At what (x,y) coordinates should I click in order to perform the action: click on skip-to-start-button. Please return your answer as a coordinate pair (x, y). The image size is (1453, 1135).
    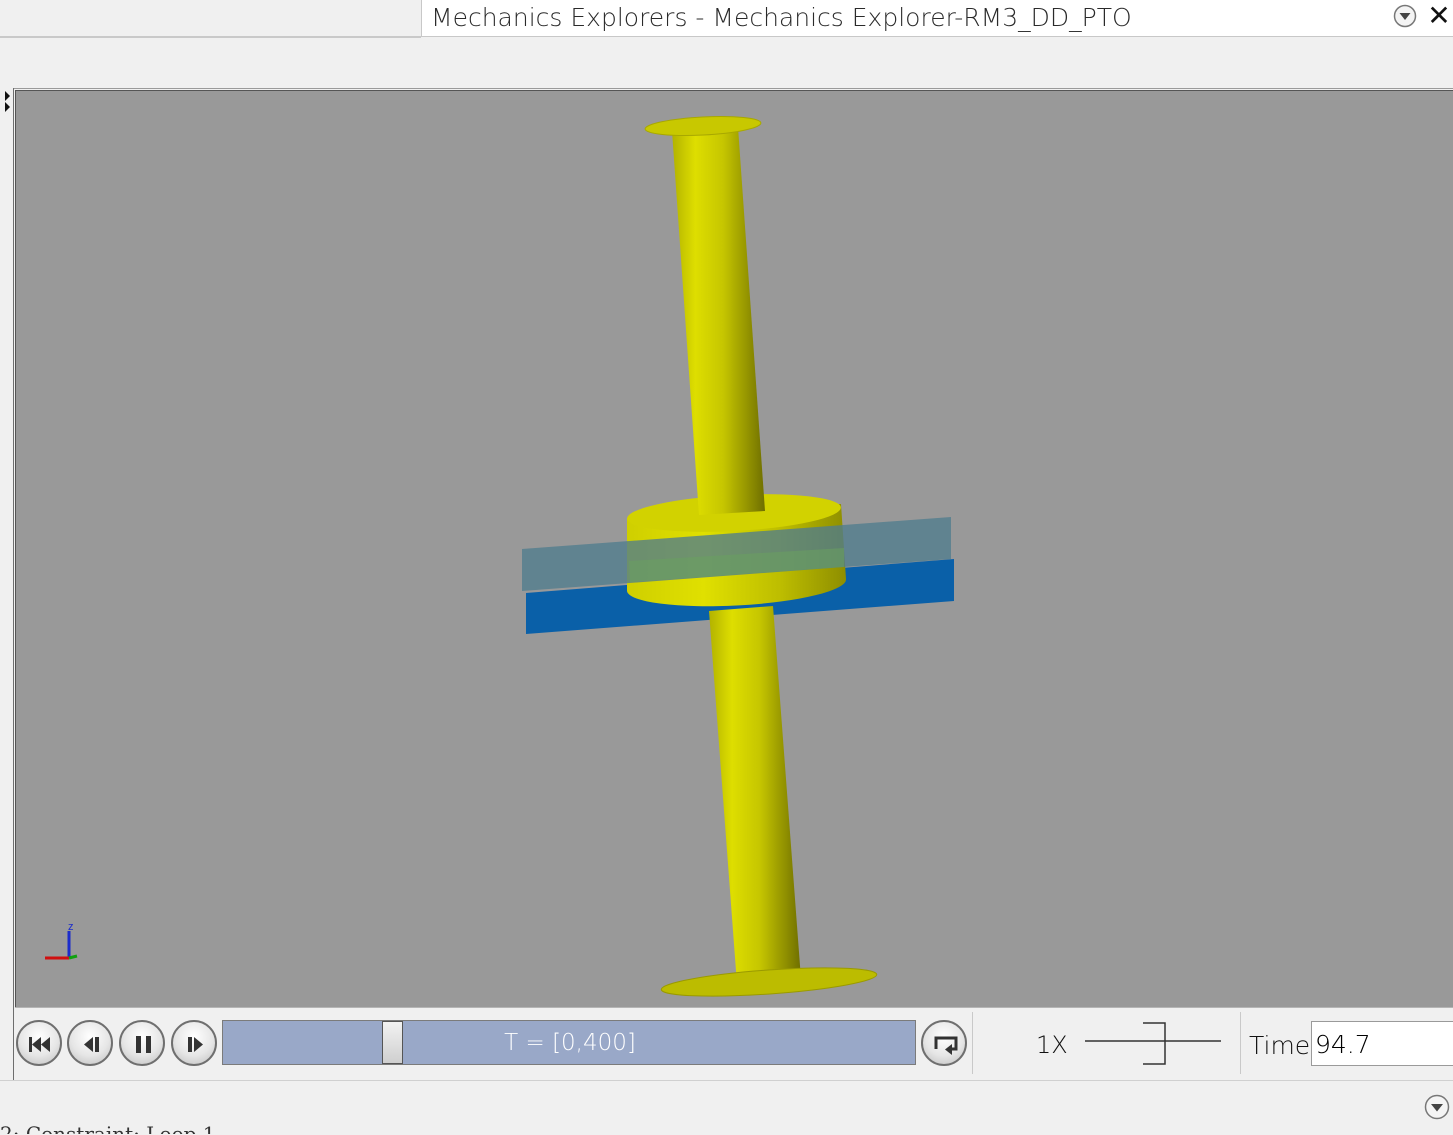
    Looking at the image, I should click on (39, 1043).